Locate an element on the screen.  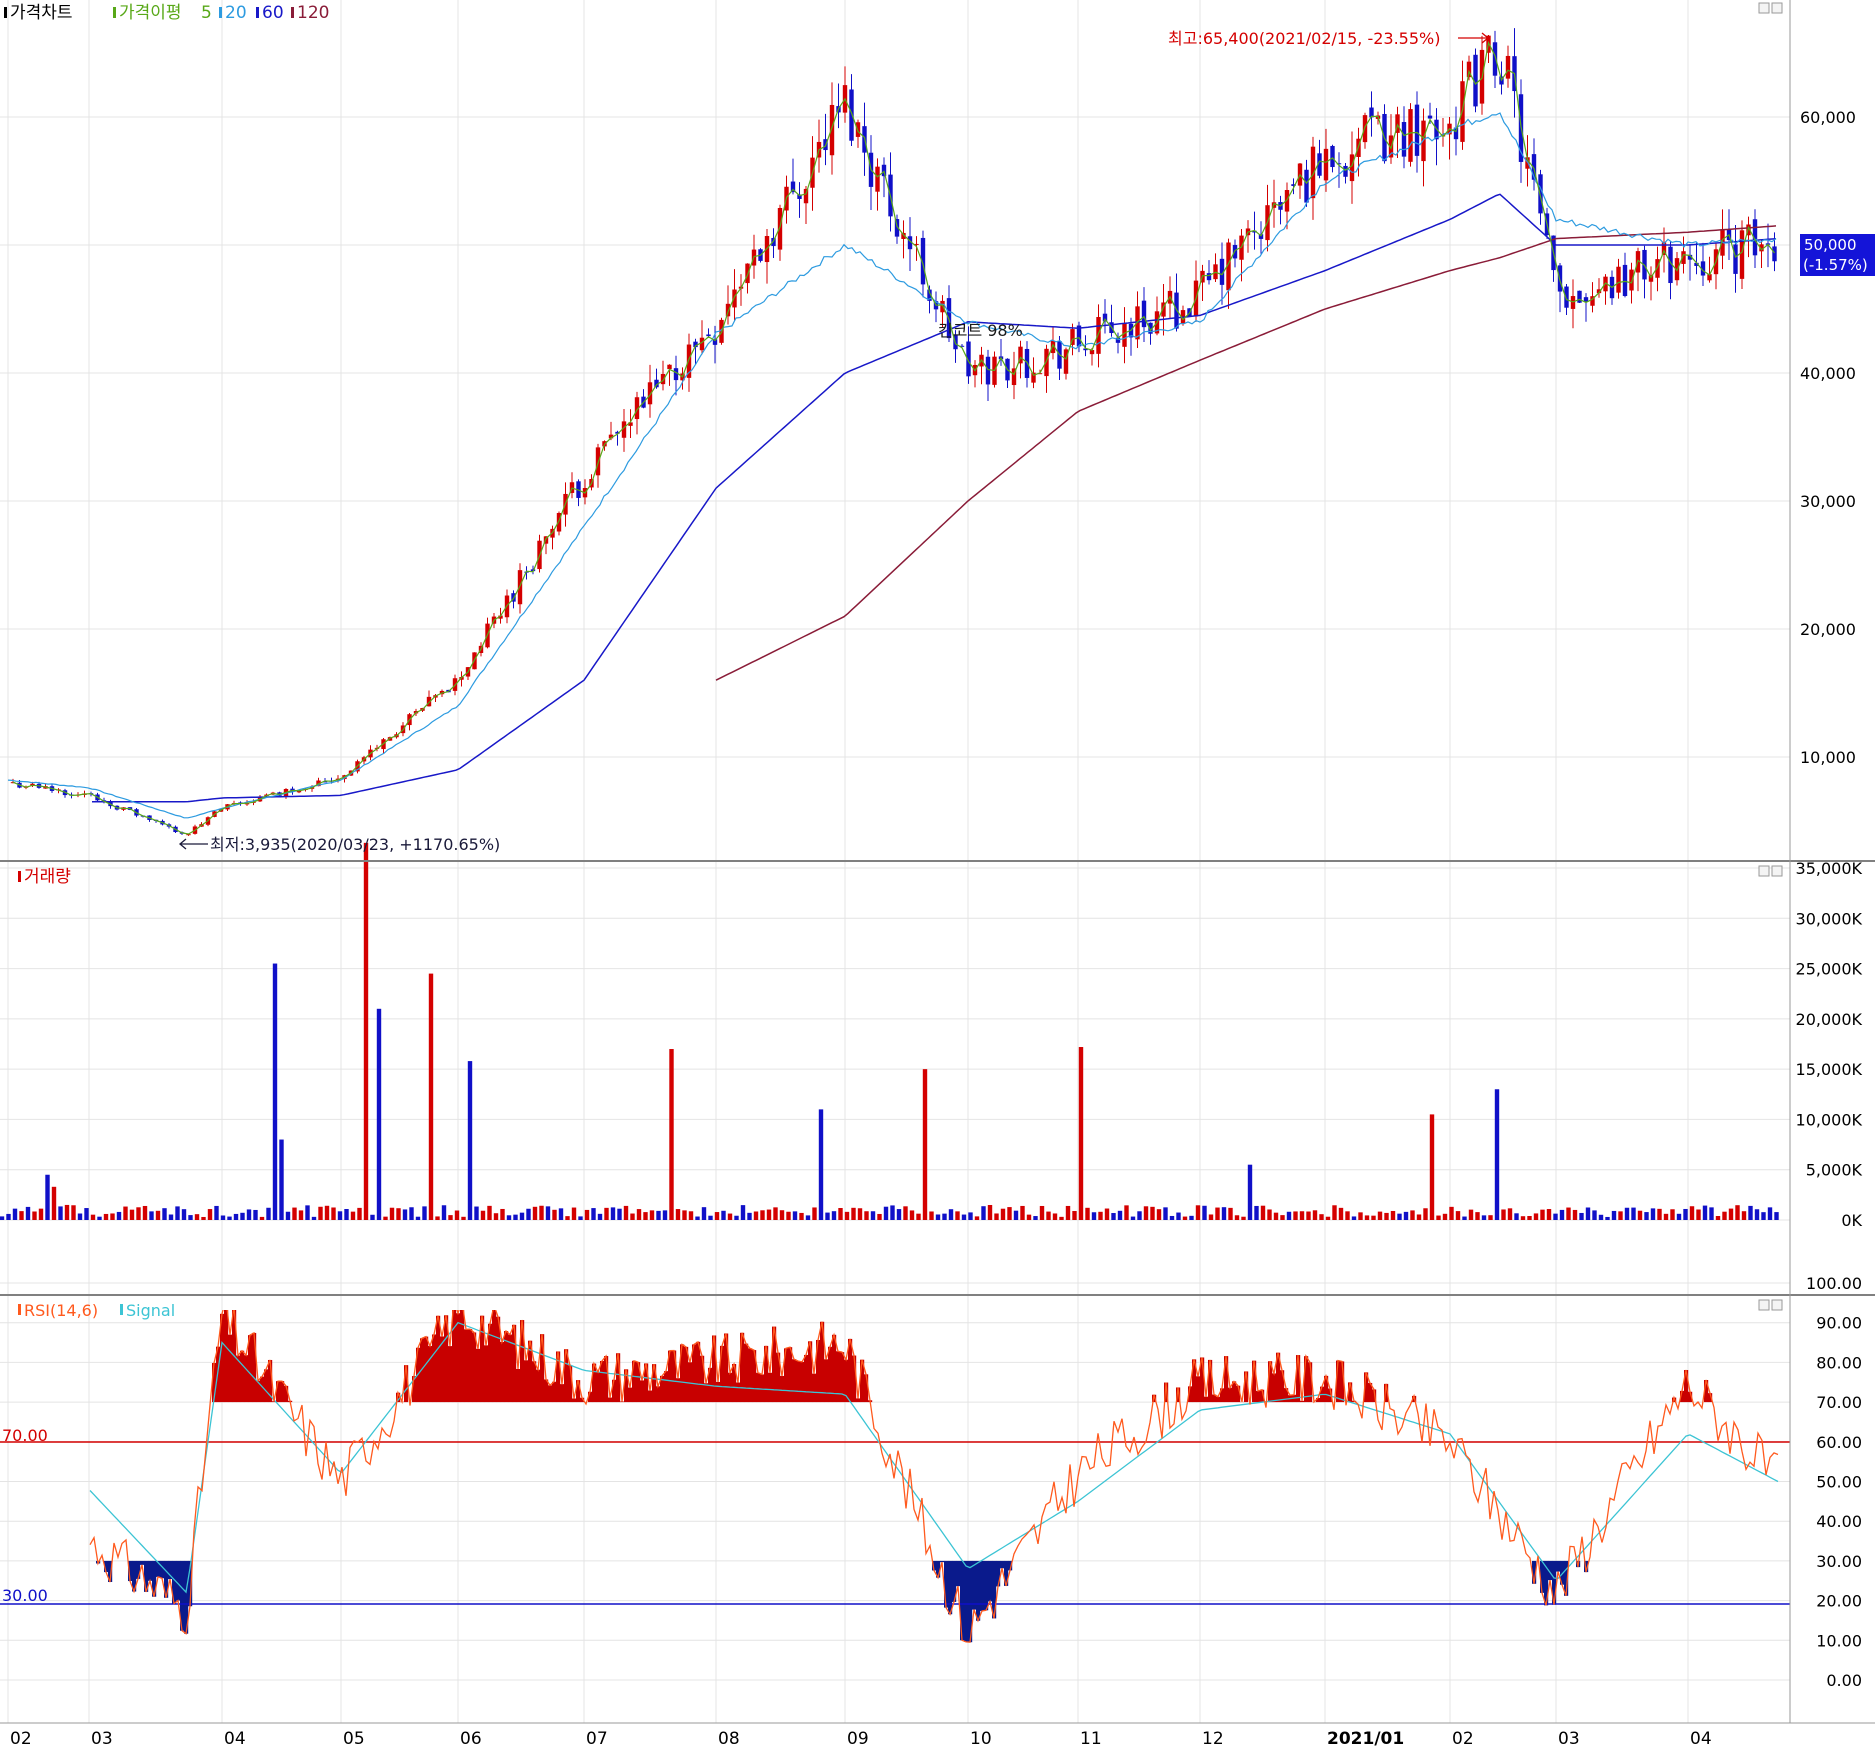
price-legend: 가격차트 가격이평 5 20 60 120 is located at coordinates (166, 13).